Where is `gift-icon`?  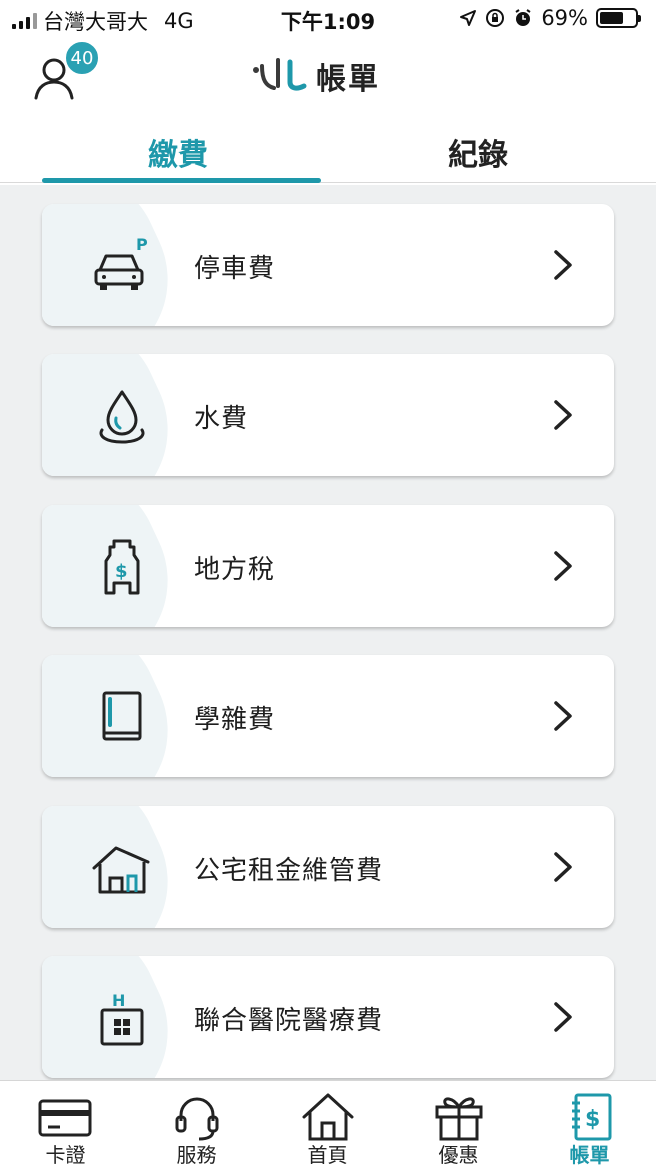
gift-icon is located at coordinates (459, 1119).